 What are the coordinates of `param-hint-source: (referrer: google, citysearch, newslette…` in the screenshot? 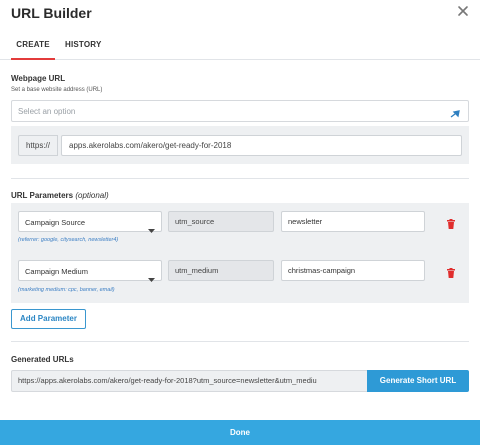 It's located at (68, 240).